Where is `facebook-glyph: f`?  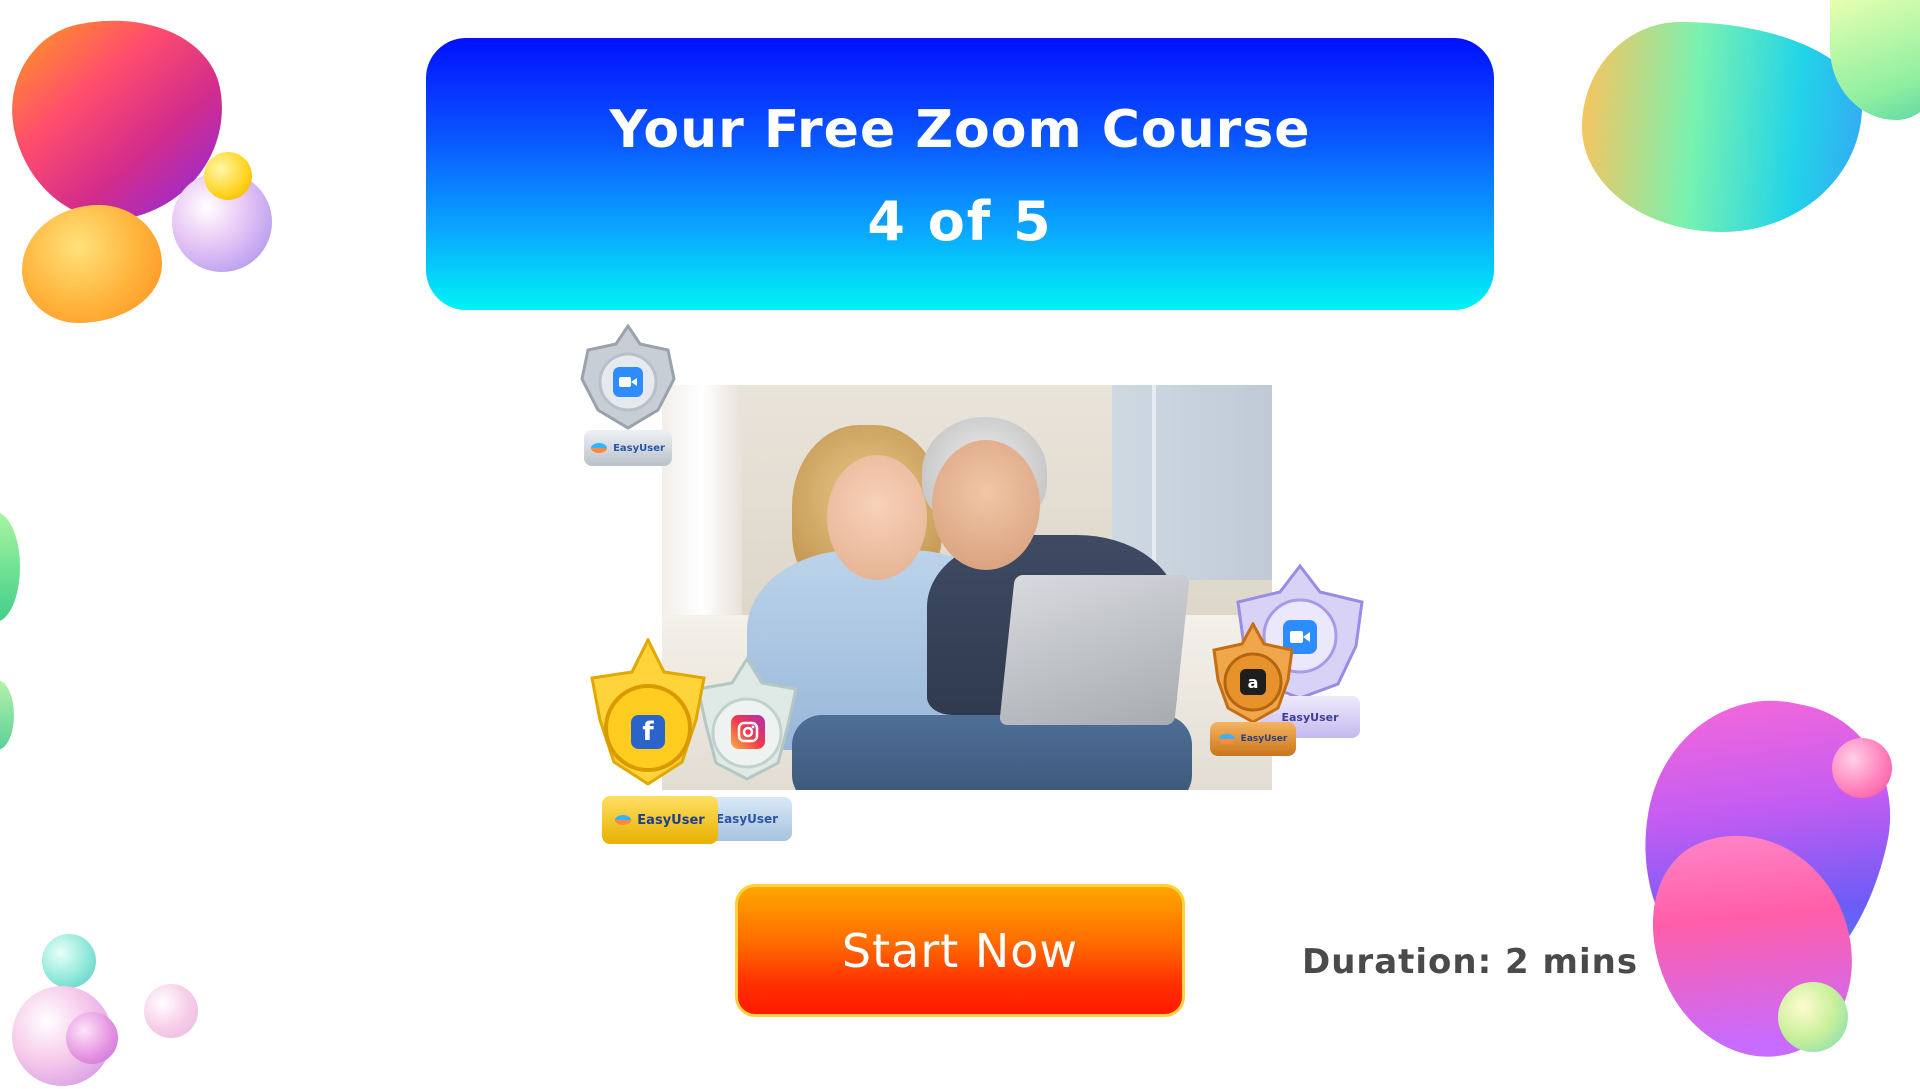
facebook-glyph: f is located at coordinates (648, 732).